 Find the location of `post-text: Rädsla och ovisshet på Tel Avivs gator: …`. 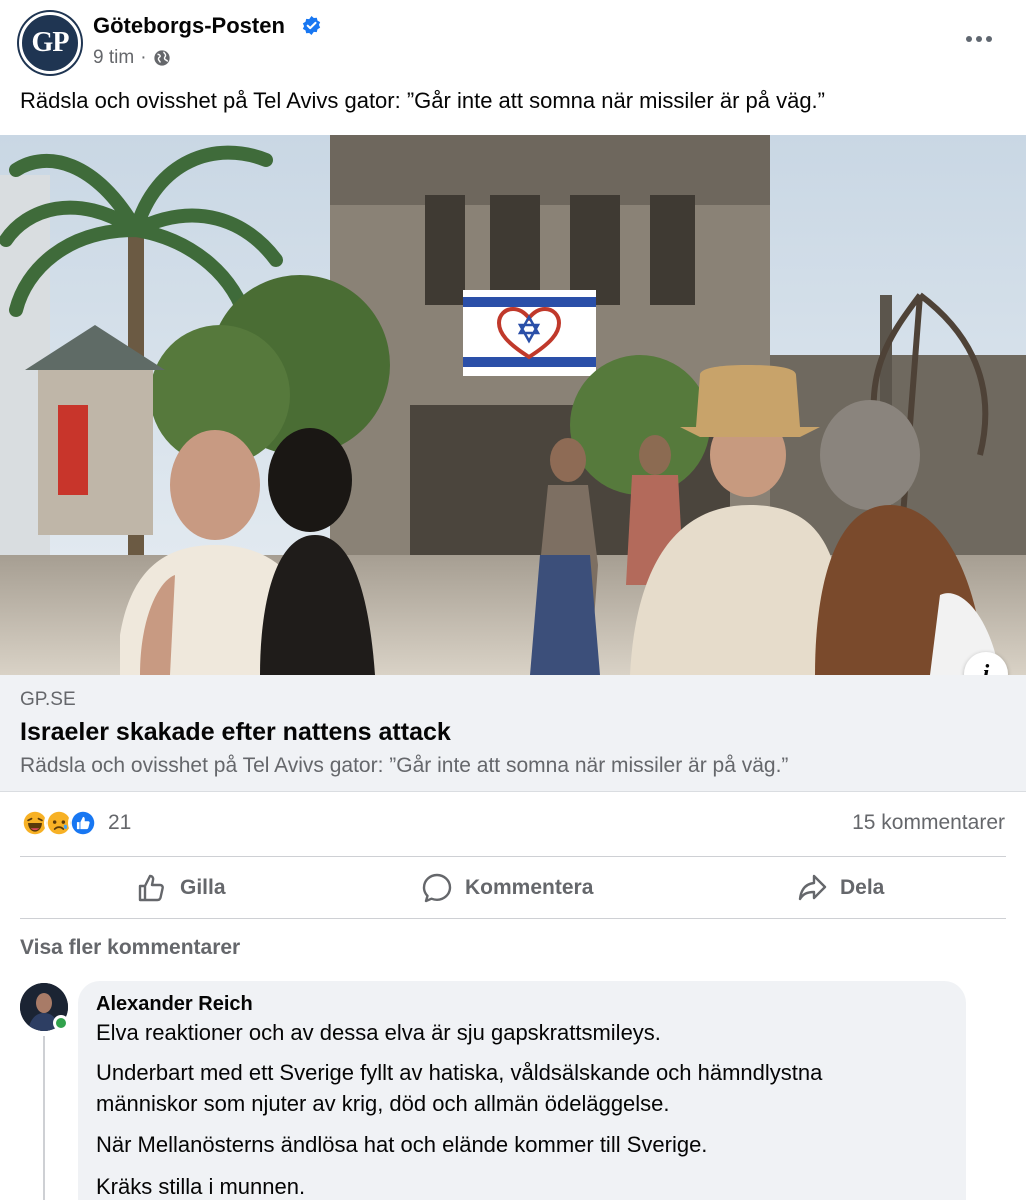

post-text: Rädsla och ovisshet på Tel Avivs gator: … is located at coordinates (422, 100).